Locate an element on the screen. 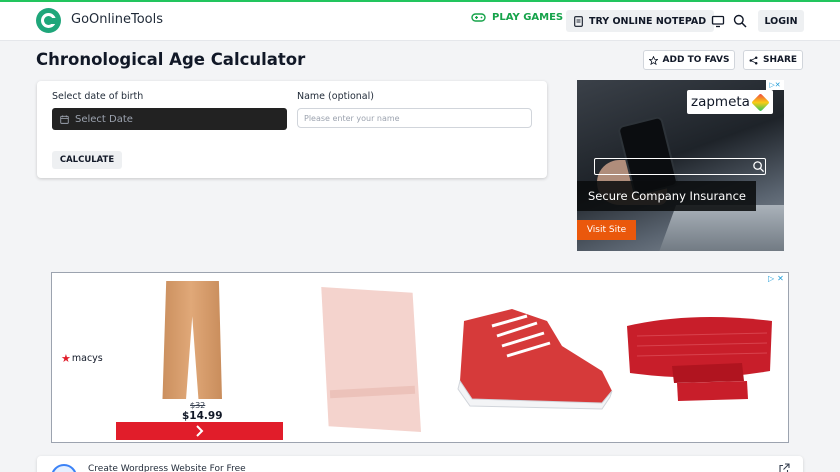 The width and height of the screenshot is (840, 472). add-to-favs-button: ADD TO FAVS is located at coordinates (689, 60).